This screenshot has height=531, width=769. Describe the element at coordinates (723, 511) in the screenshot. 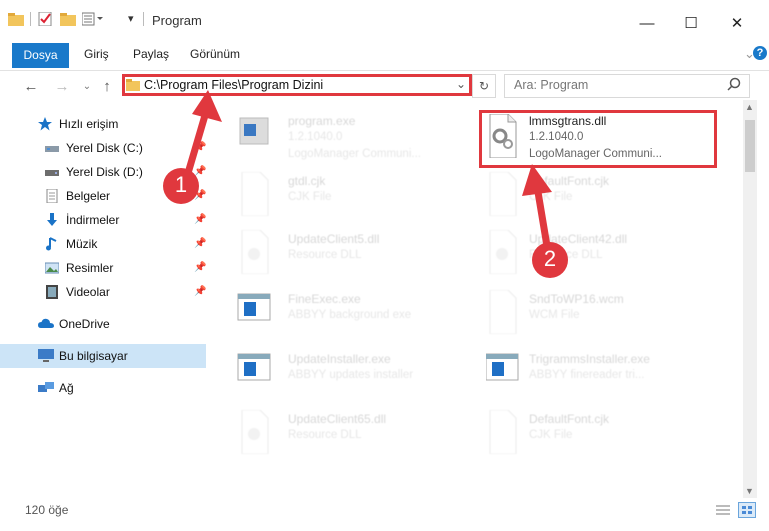

I see `details-view-icon` at that location.